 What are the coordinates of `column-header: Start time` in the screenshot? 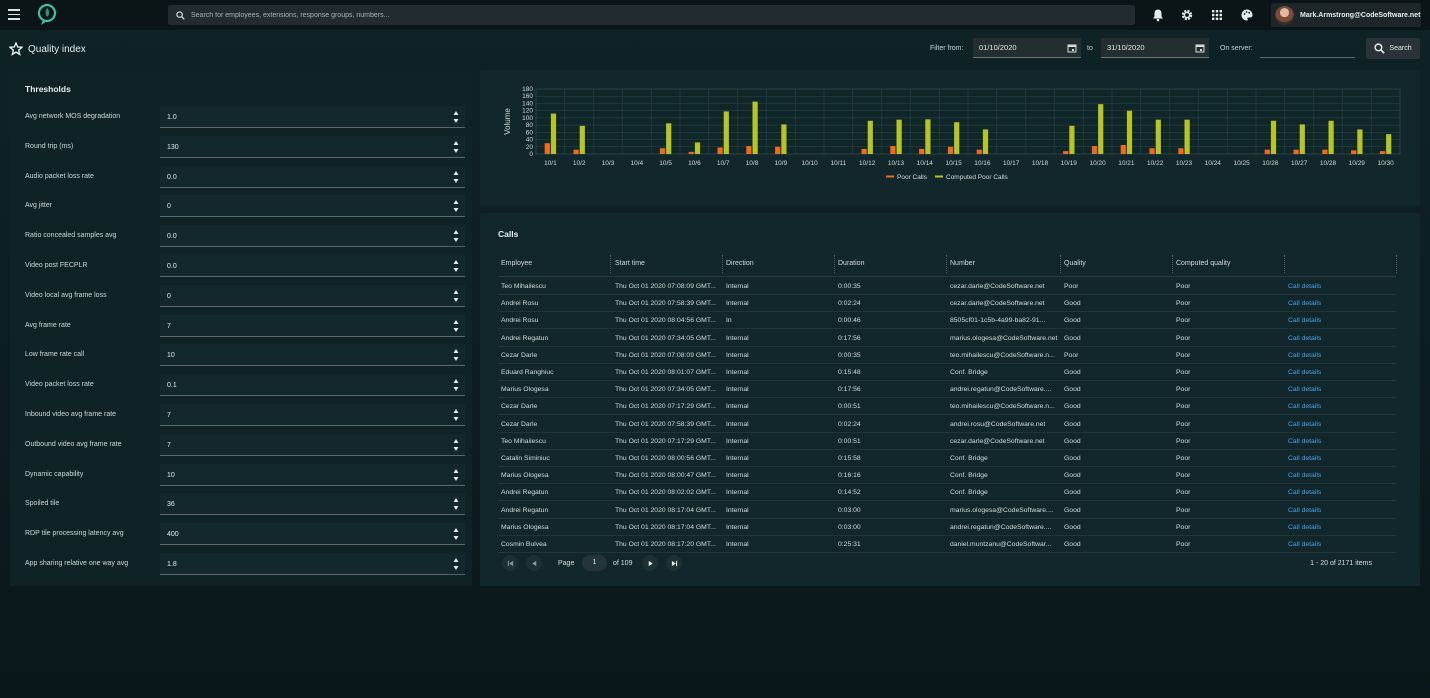 It's located at (630, 263).